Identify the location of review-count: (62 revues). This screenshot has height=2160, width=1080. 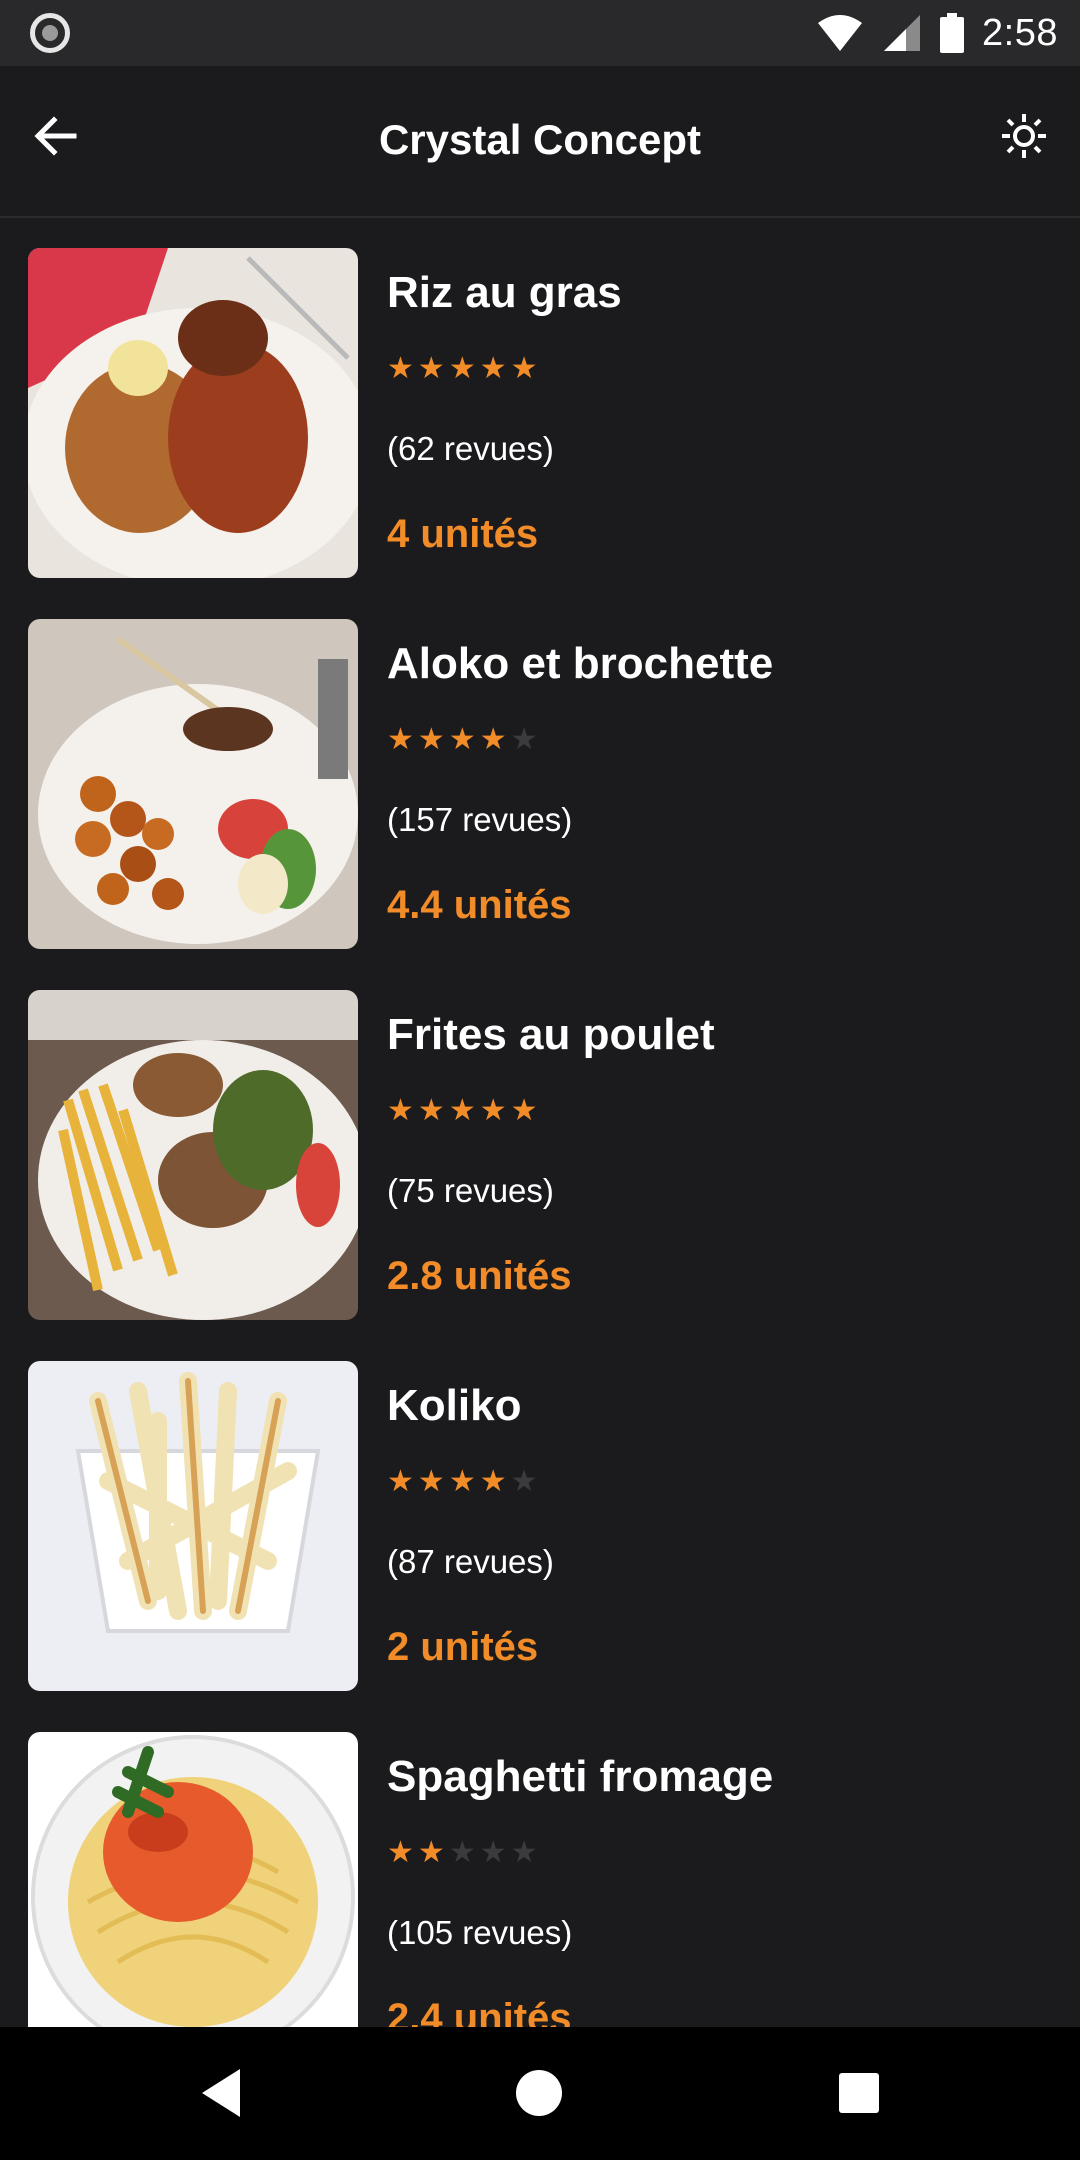
(470, 448).